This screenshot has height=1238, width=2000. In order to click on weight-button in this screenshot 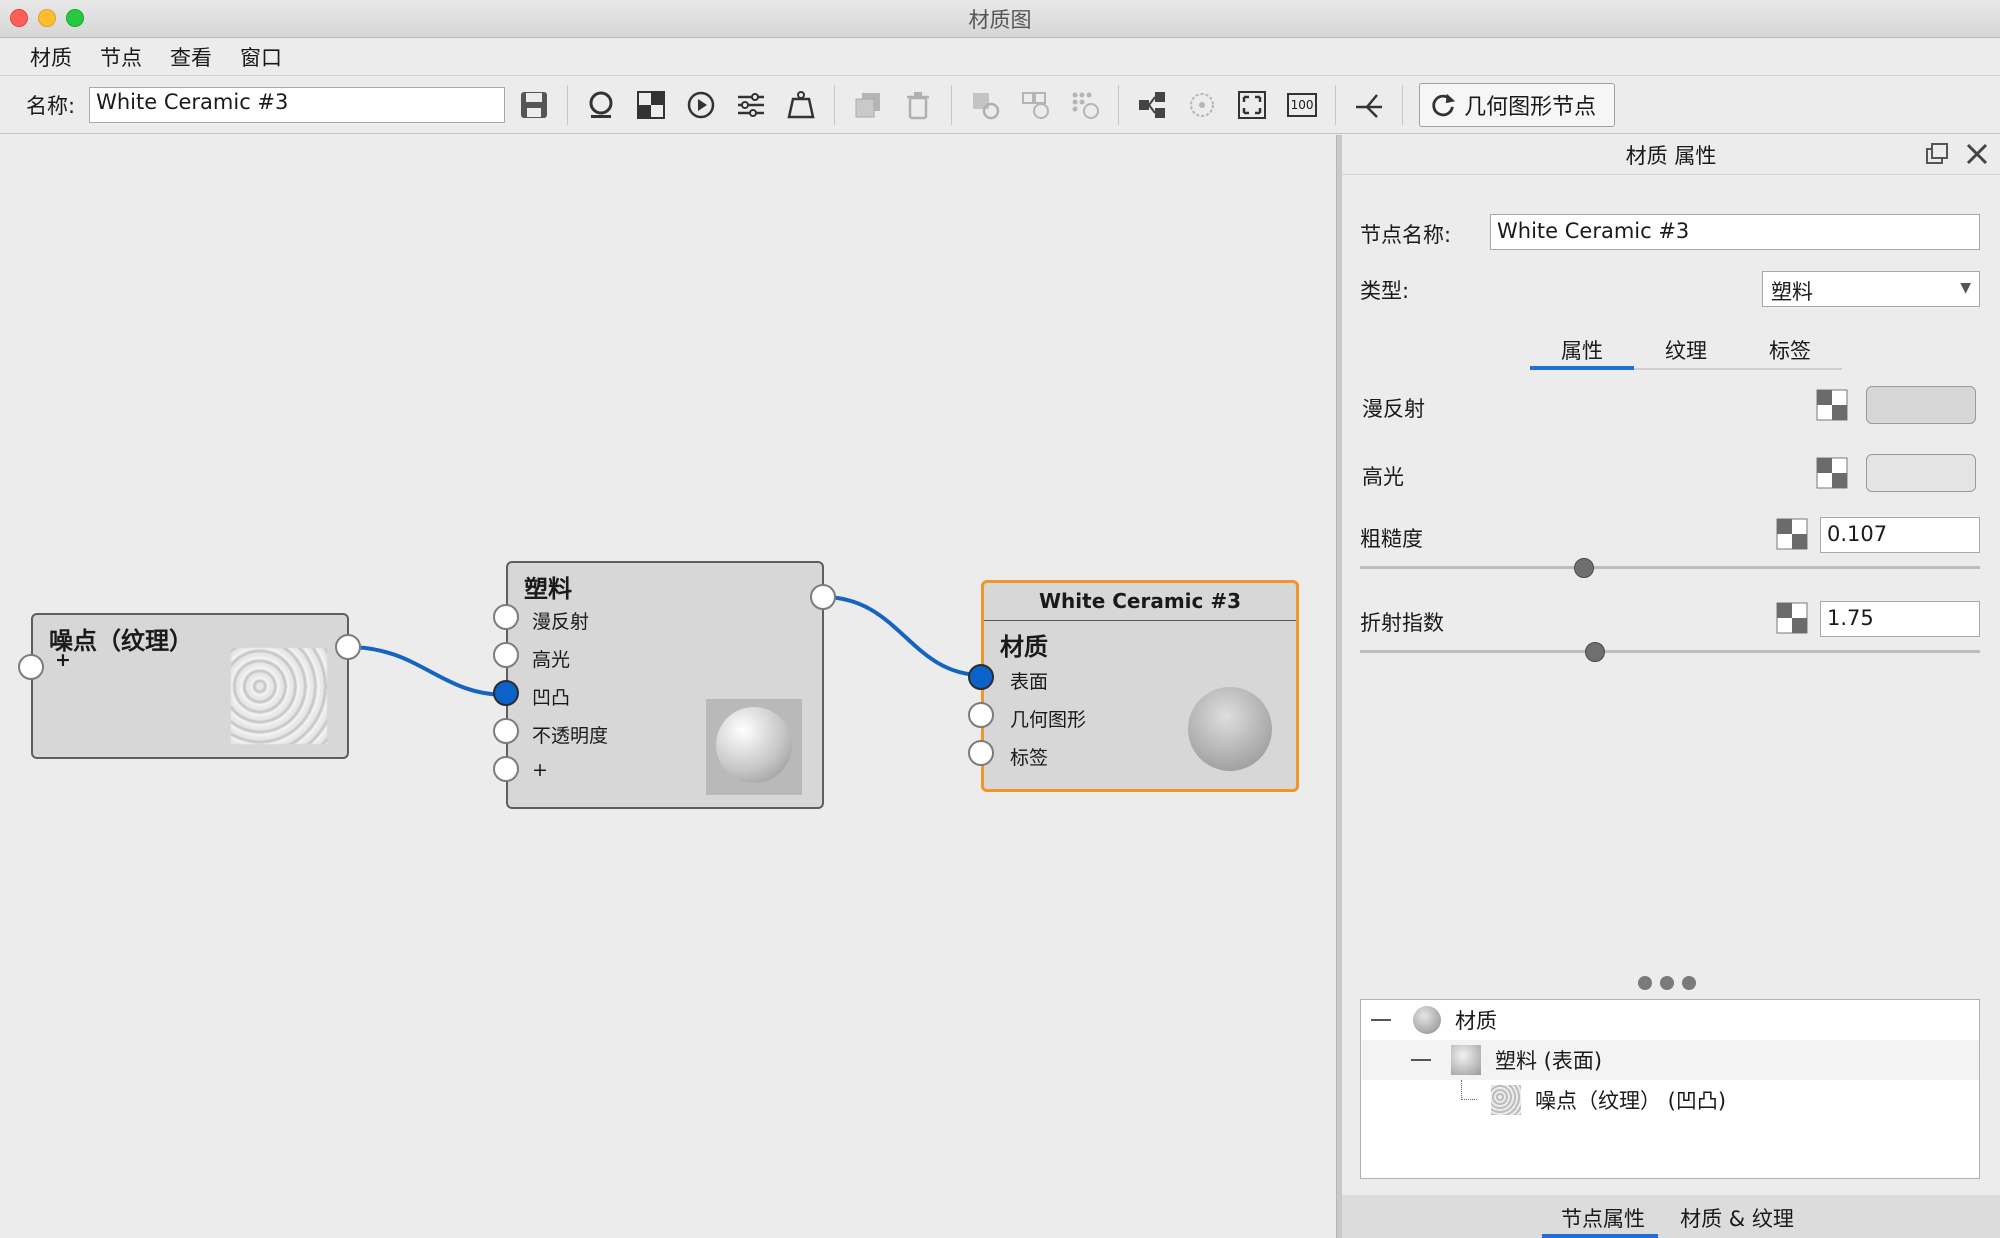, I will do `click(801, 105)`.